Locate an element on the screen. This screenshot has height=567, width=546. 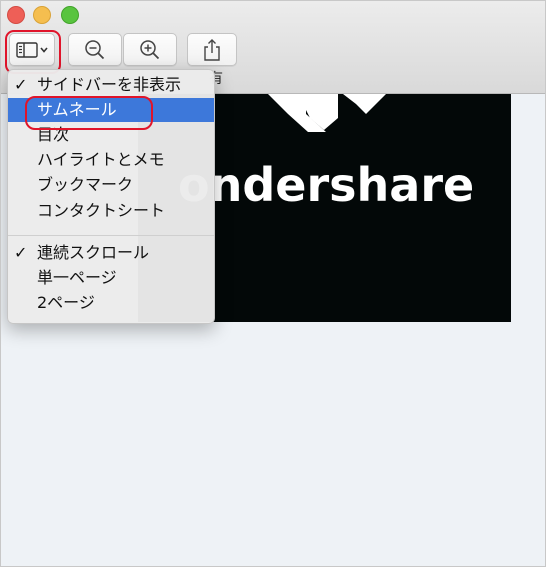
sidebar-icon is located at coordinates (32, 49).